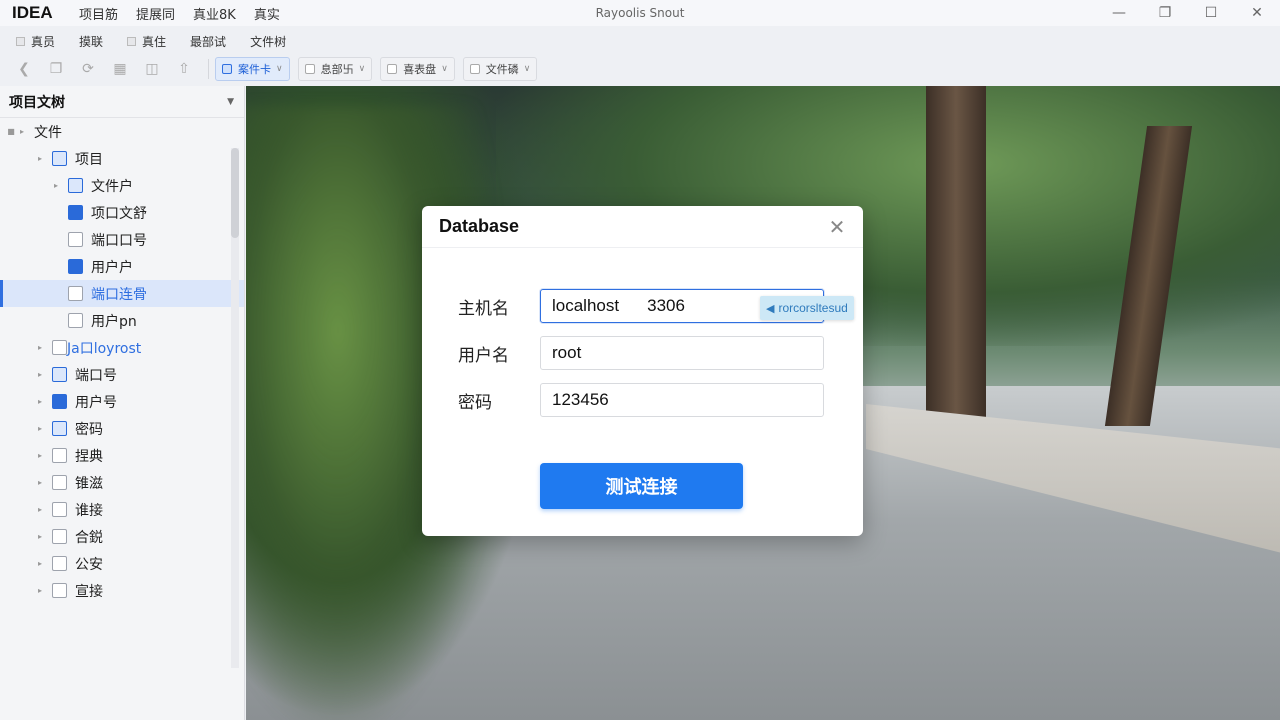 The height and width of the screenshot is (720, 1280). I want to click on tree-item-label: 项口文舒, so click(119, 213).